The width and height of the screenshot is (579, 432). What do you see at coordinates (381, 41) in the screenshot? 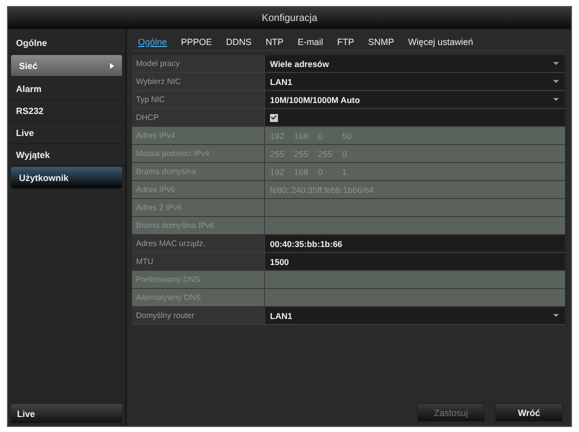
I see `tab: SNMP` at bounding box center [381, 41].